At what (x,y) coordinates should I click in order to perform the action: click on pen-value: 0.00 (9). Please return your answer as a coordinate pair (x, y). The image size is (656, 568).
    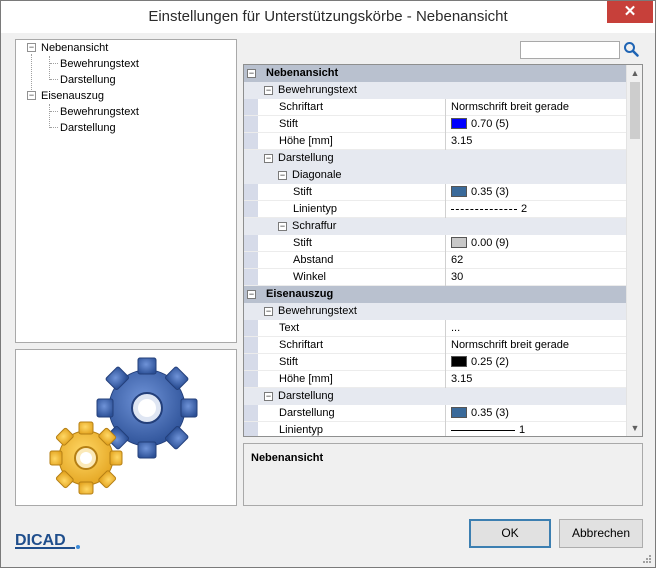
    Looking at the image, I should click on (490, 243).